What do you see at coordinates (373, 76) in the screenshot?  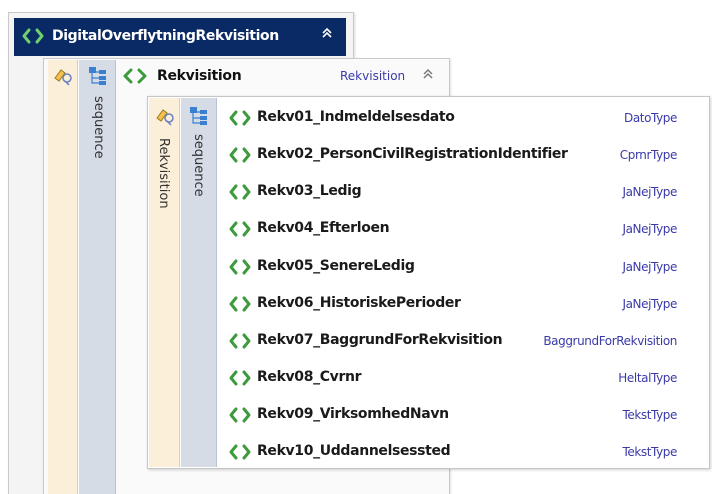 I see `rekvisition-element-type: Rekvisition` at bounding box center [373, 76].